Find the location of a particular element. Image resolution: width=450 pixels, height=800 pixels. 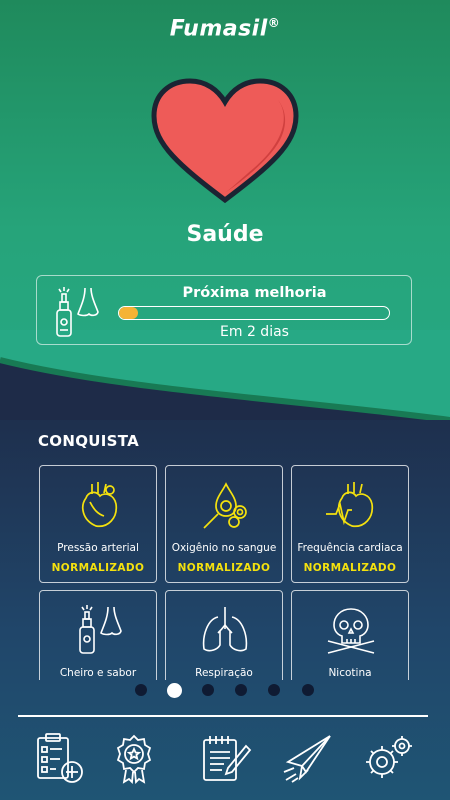

nav-notes is located at coordinates (226, 758).